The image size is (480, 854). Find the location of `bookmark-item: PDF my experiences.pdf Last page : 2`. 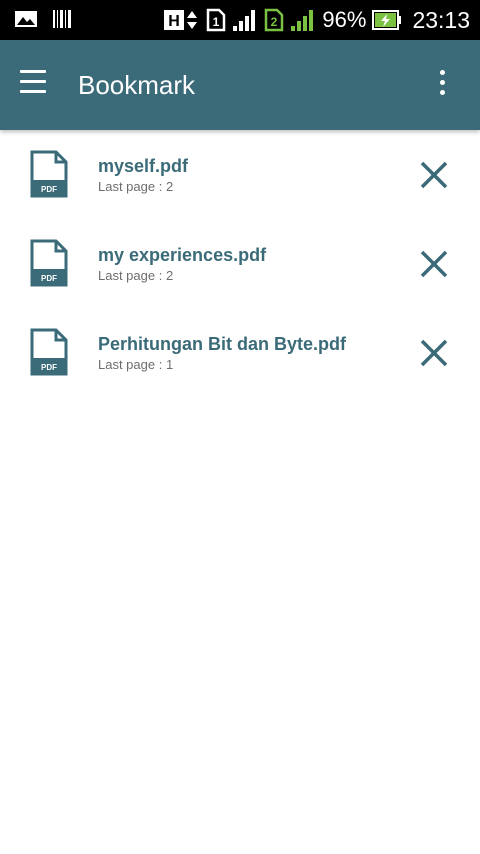

bookmark-item: PDF my experiences.pdf Last page : 2 is located at coordinates (240, 263).